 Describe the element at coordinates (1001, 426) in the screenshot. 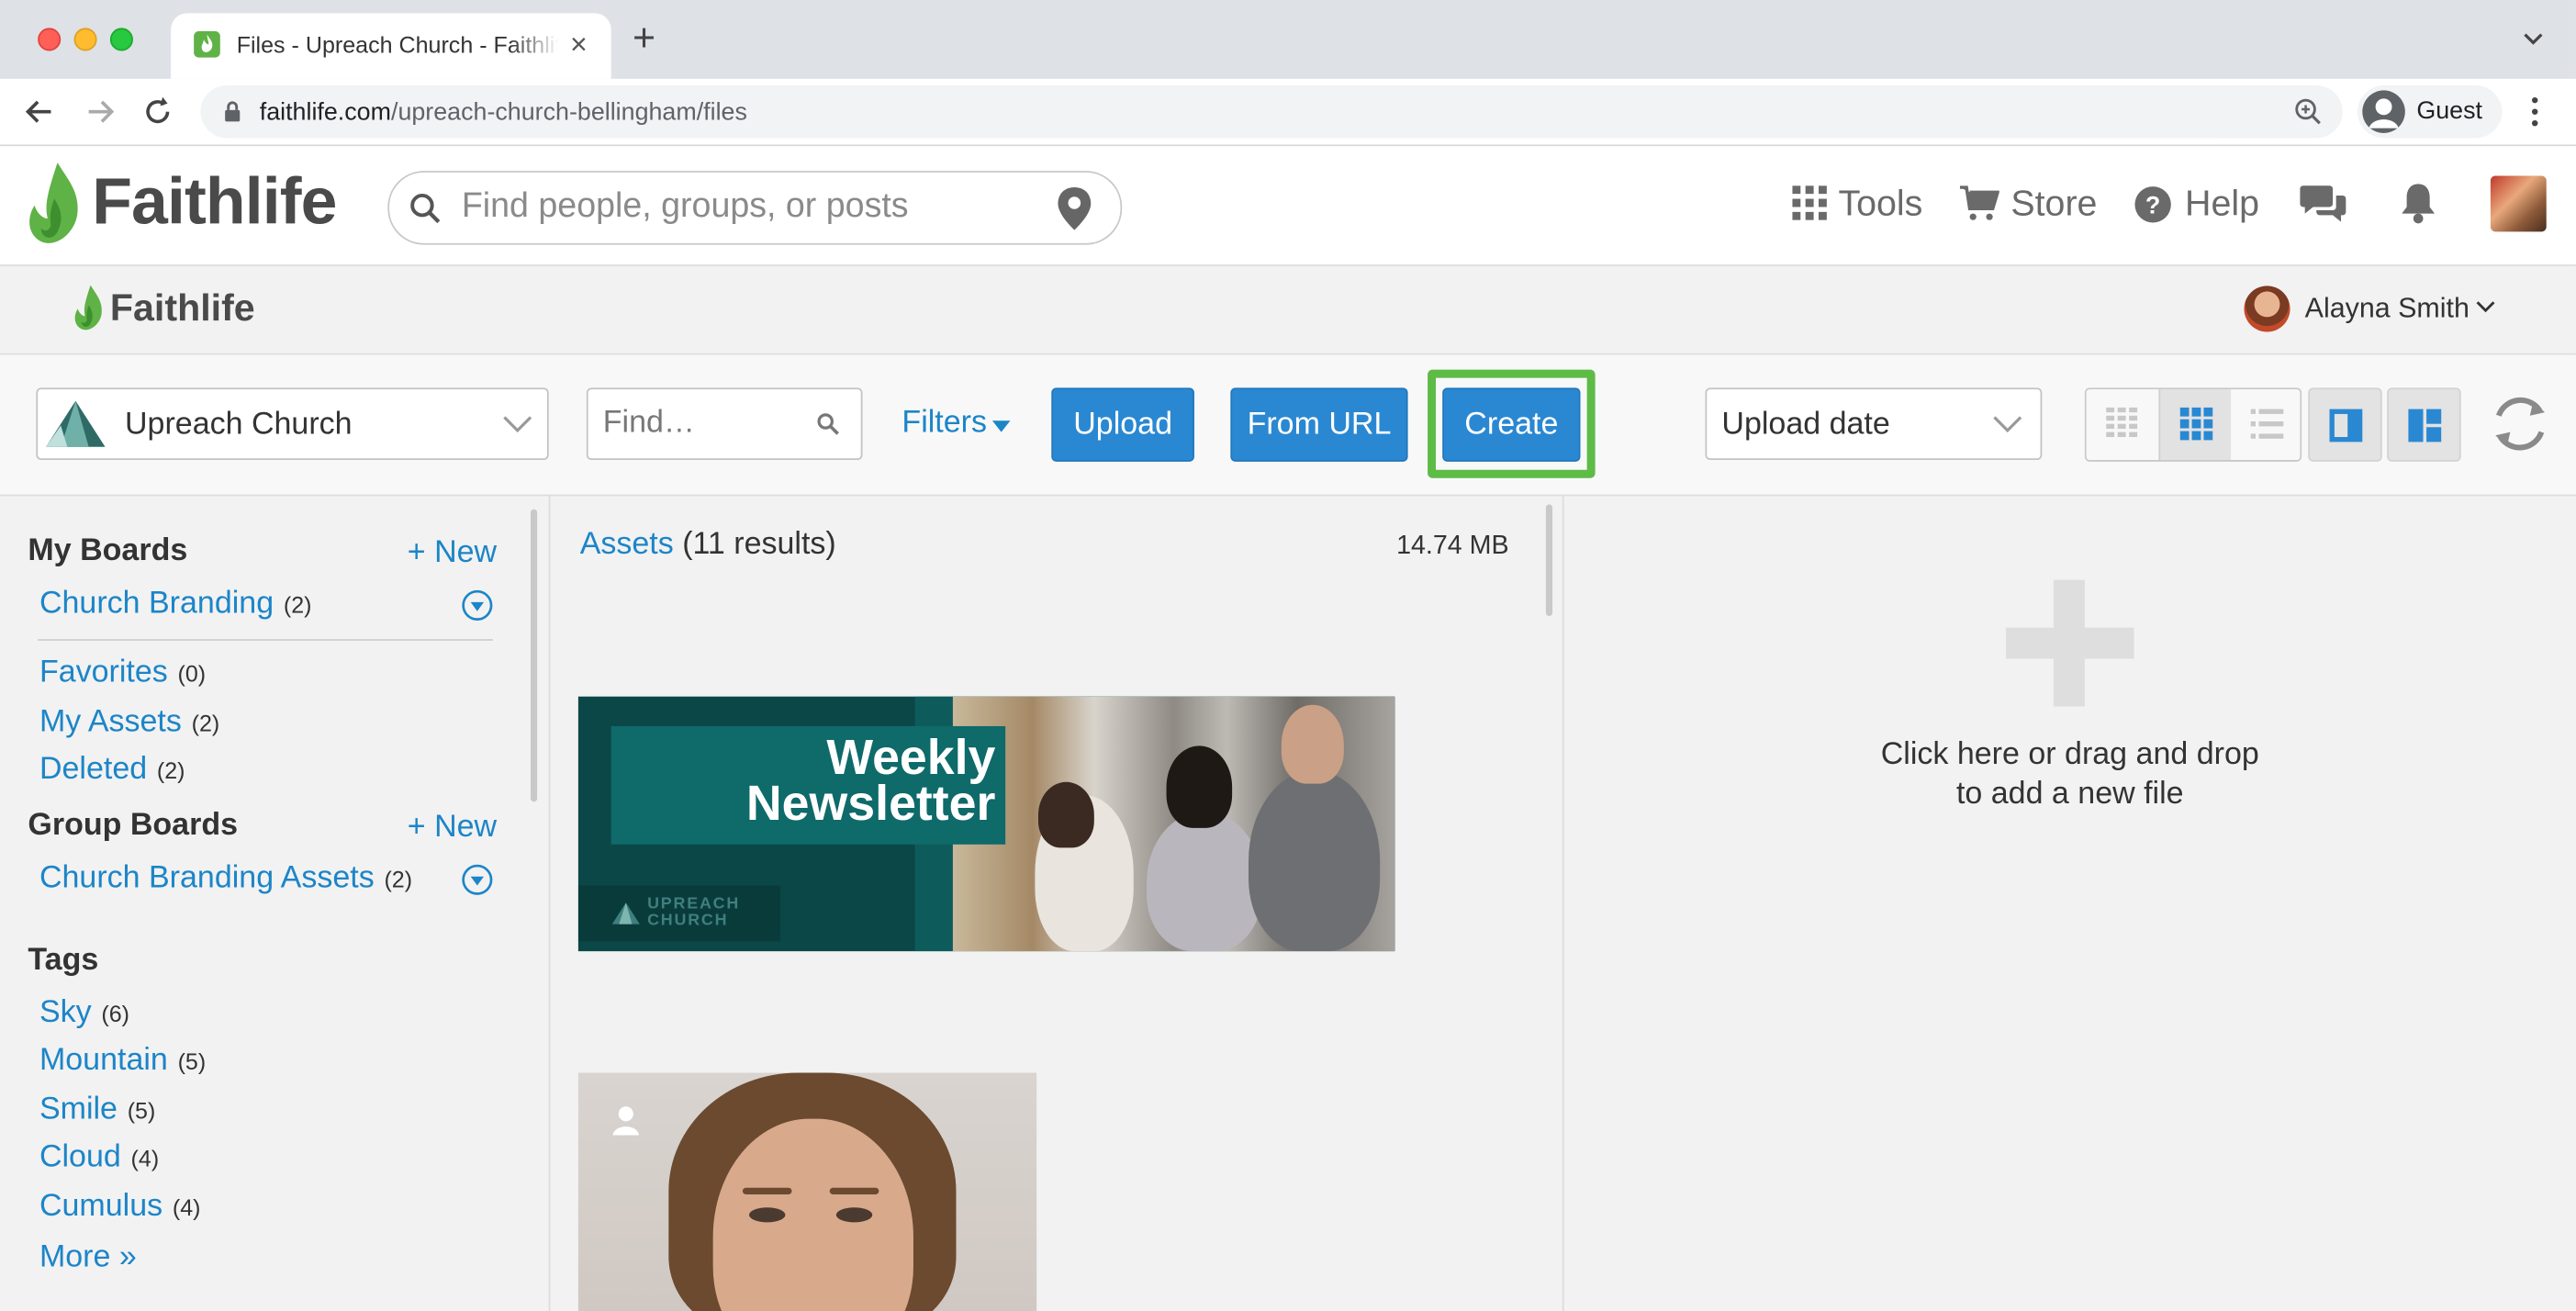

I see `caret-down-icon` at that location.